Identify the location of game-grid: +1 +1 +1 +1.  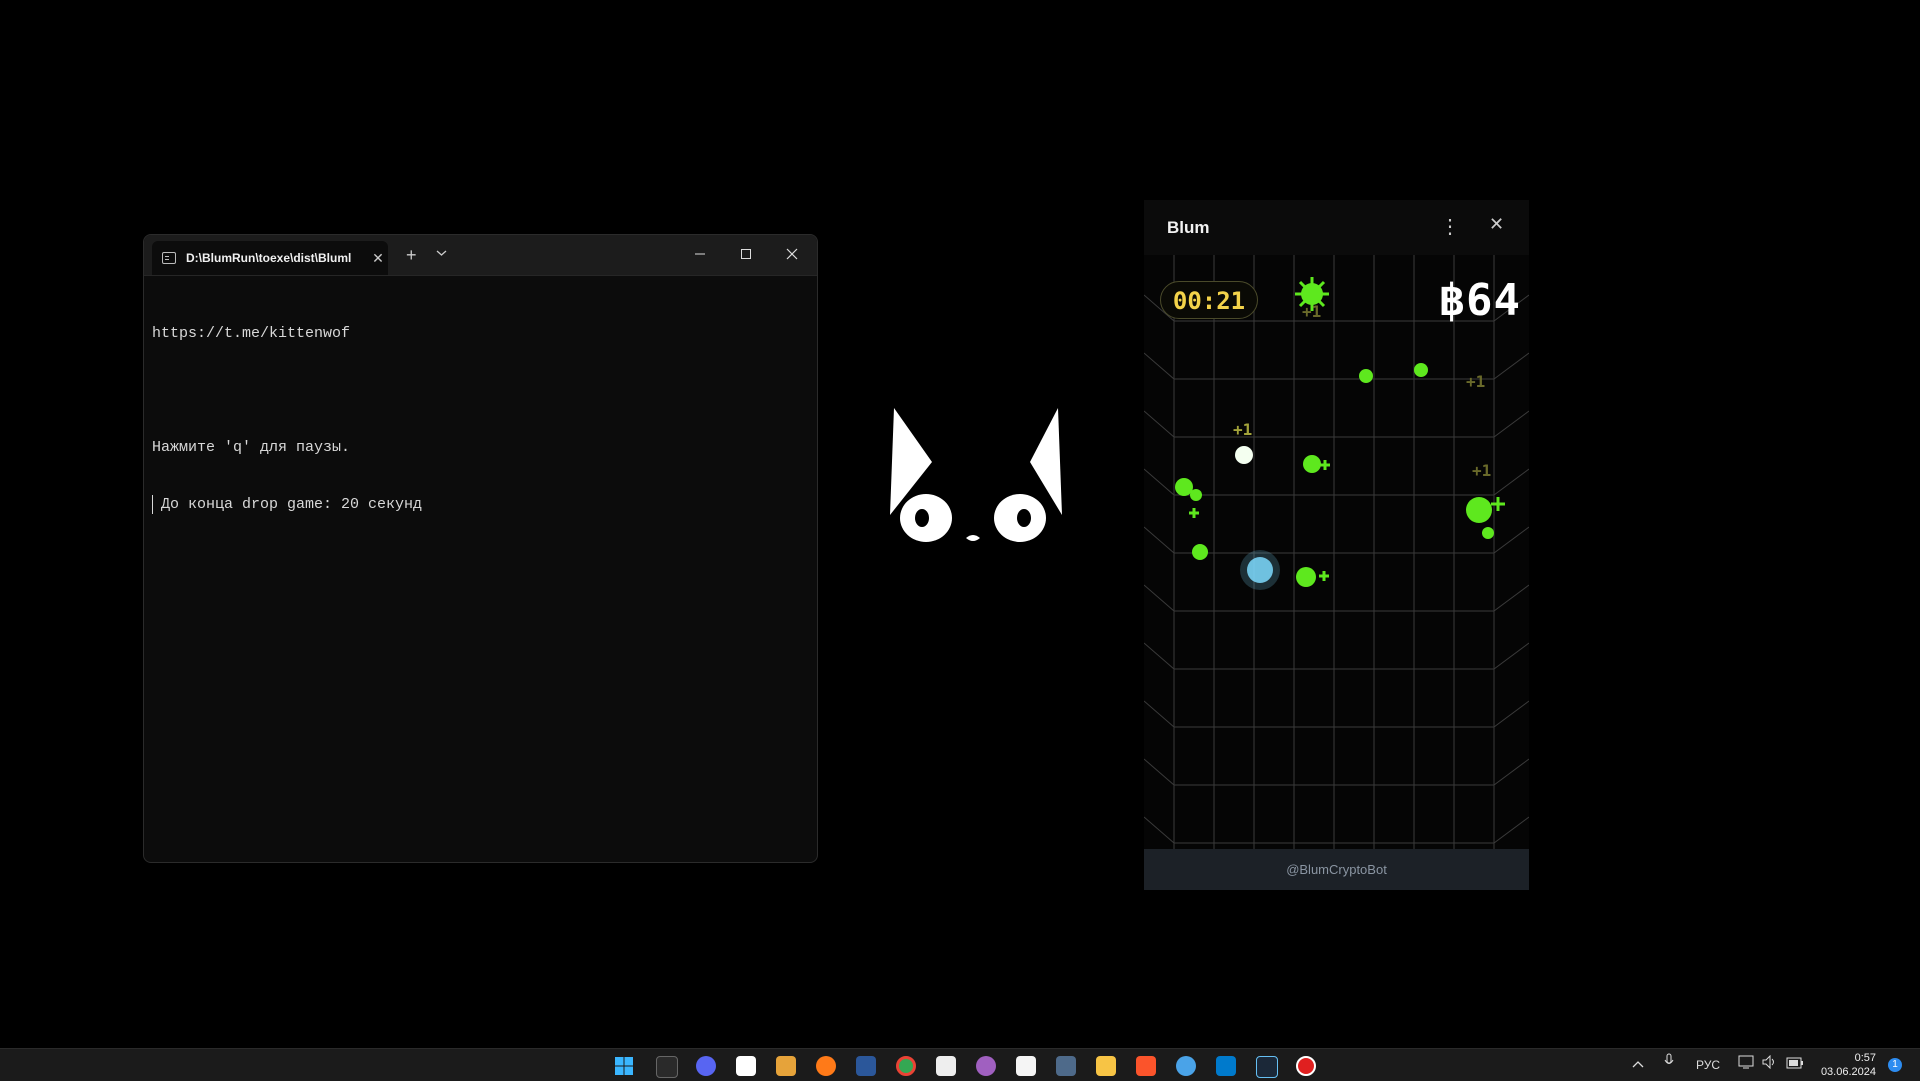
(1336, 552).